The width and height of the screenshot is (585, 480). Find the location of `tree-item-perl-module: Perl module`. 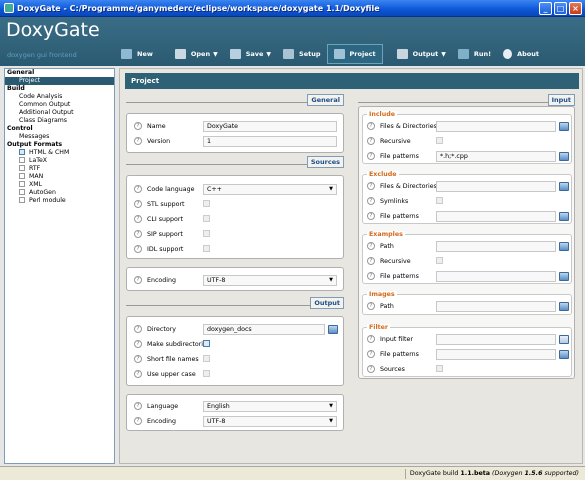

tree-item-perl-module: Perl module is located at coordinates (59, 201).